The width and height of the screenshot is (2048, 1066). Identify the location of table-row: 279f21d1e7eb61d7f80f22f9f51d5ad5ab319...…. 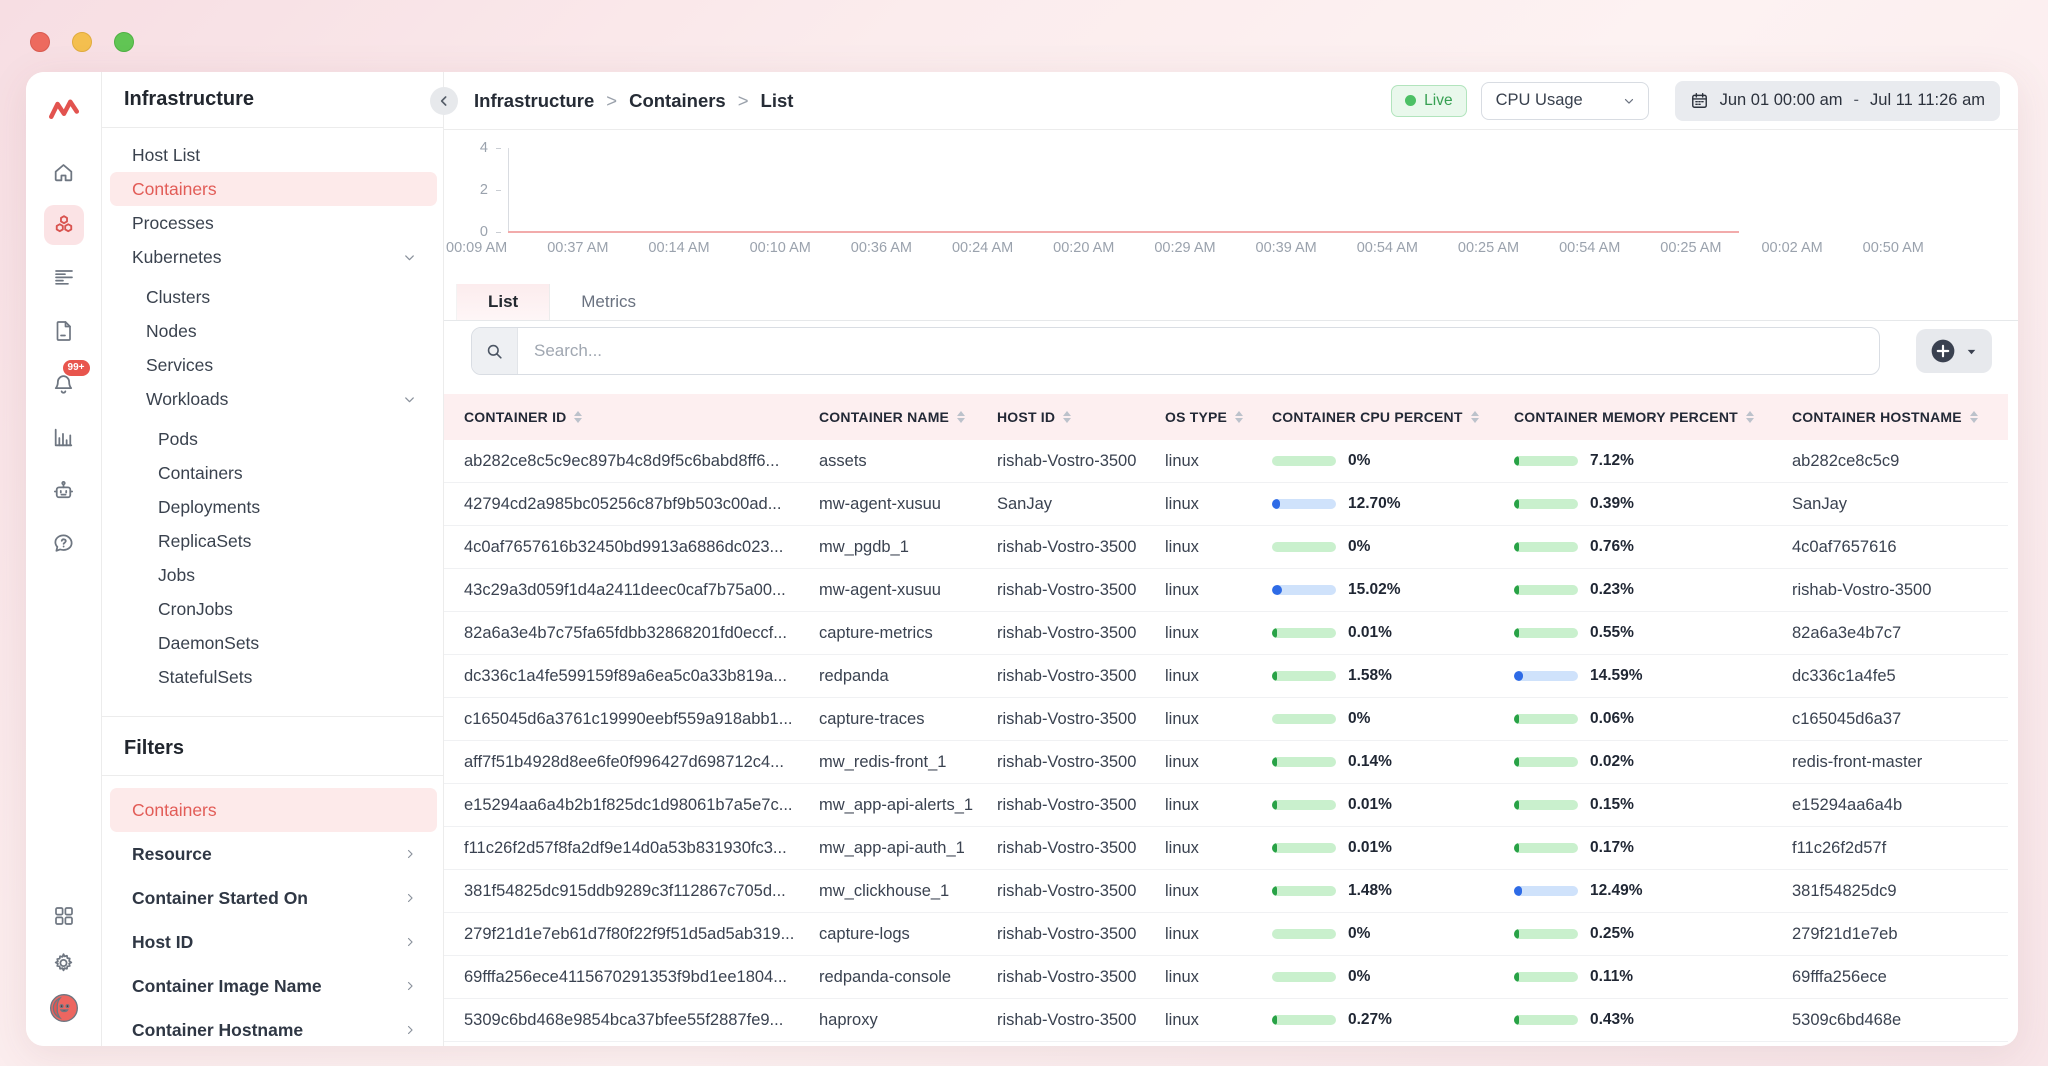
(1226, 934).